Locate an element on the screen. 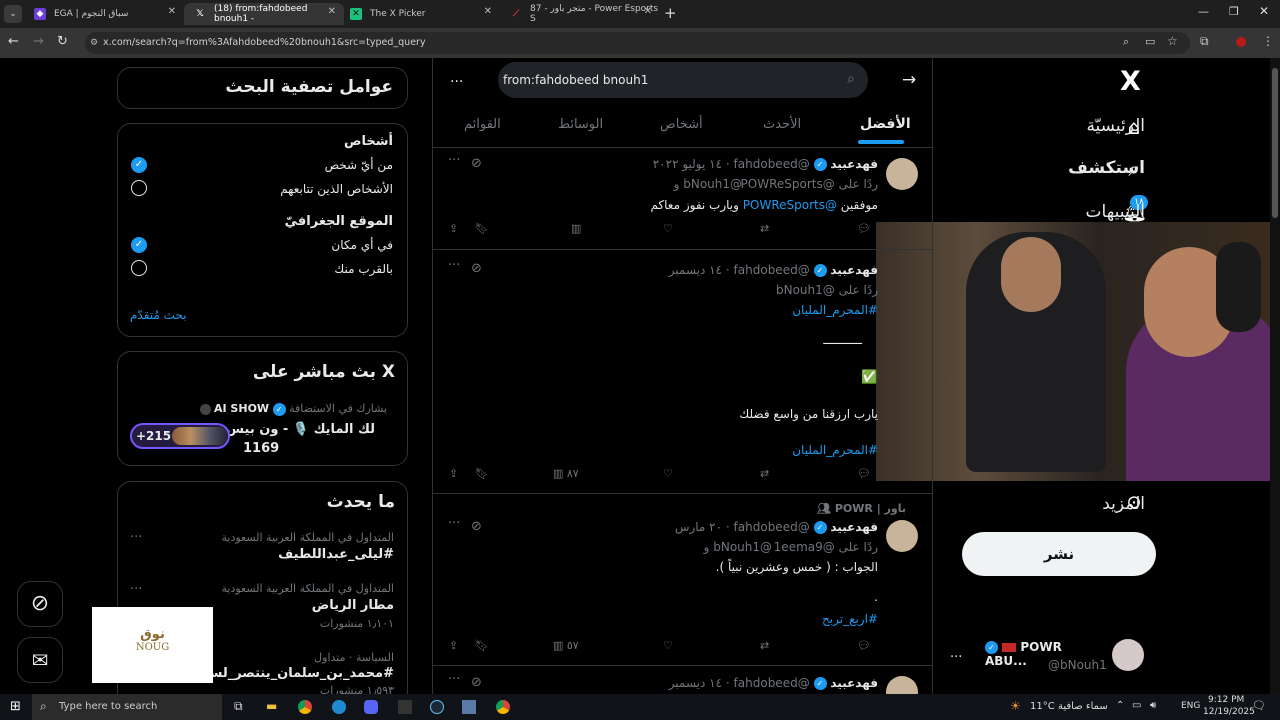 This screenshot has height=720, width=1280. close-window-icon: ✕ is located at coordinates (1264, 11).